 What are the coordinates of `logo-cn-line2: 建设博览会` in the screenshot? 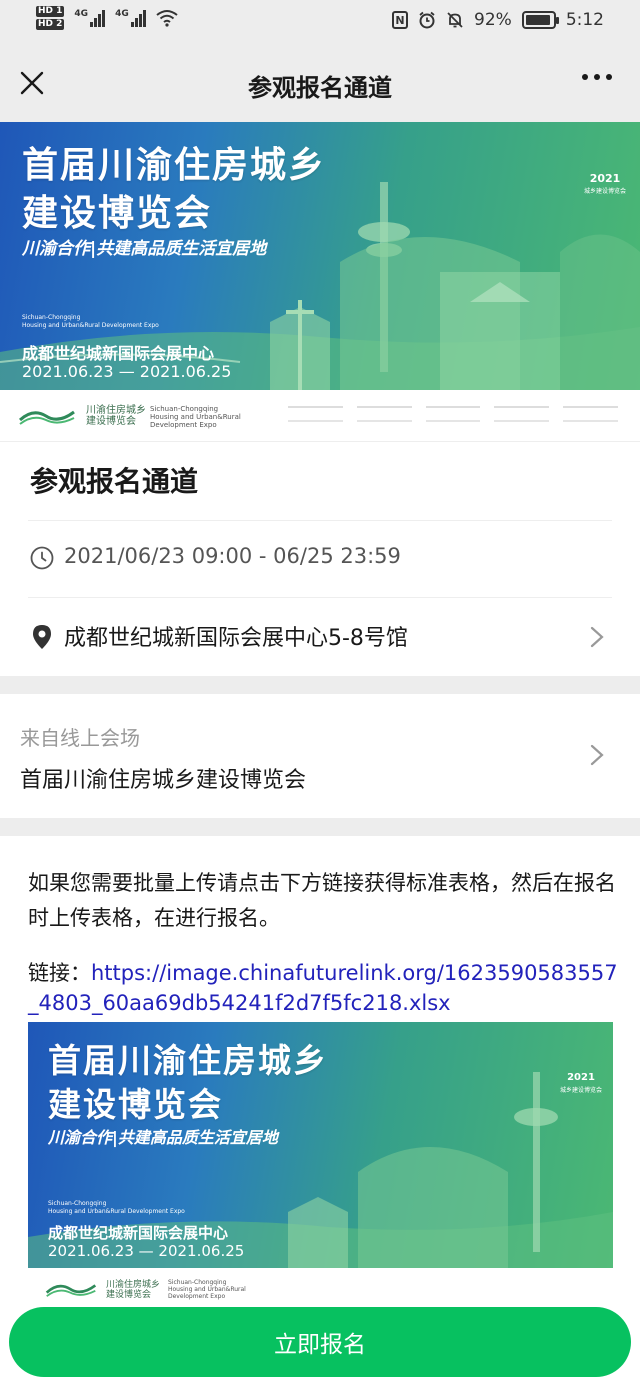 It's located at (111, 421).